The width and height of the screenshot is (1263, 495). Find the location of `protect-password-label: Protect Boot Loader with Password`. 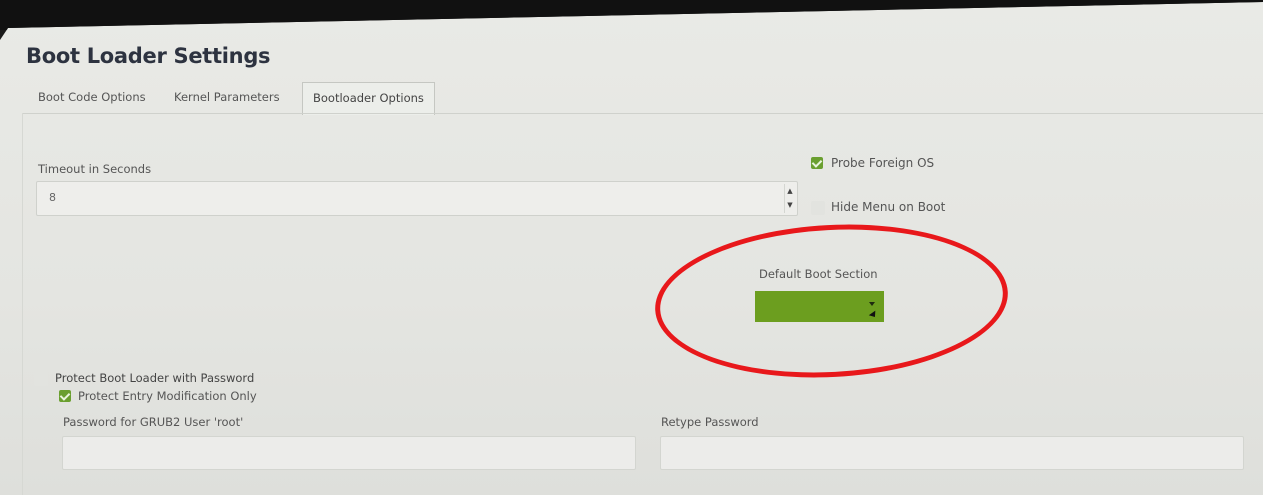

protect-password-label: Protect Boot Loader with Password is located at coordinates (155, 378).